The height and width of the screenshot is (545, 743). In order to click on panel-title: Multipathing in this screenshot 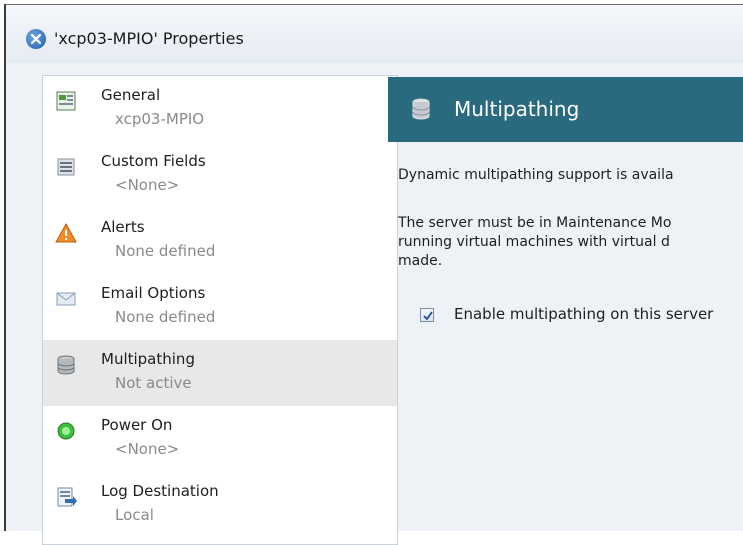, I will do `click(517, 109)`.